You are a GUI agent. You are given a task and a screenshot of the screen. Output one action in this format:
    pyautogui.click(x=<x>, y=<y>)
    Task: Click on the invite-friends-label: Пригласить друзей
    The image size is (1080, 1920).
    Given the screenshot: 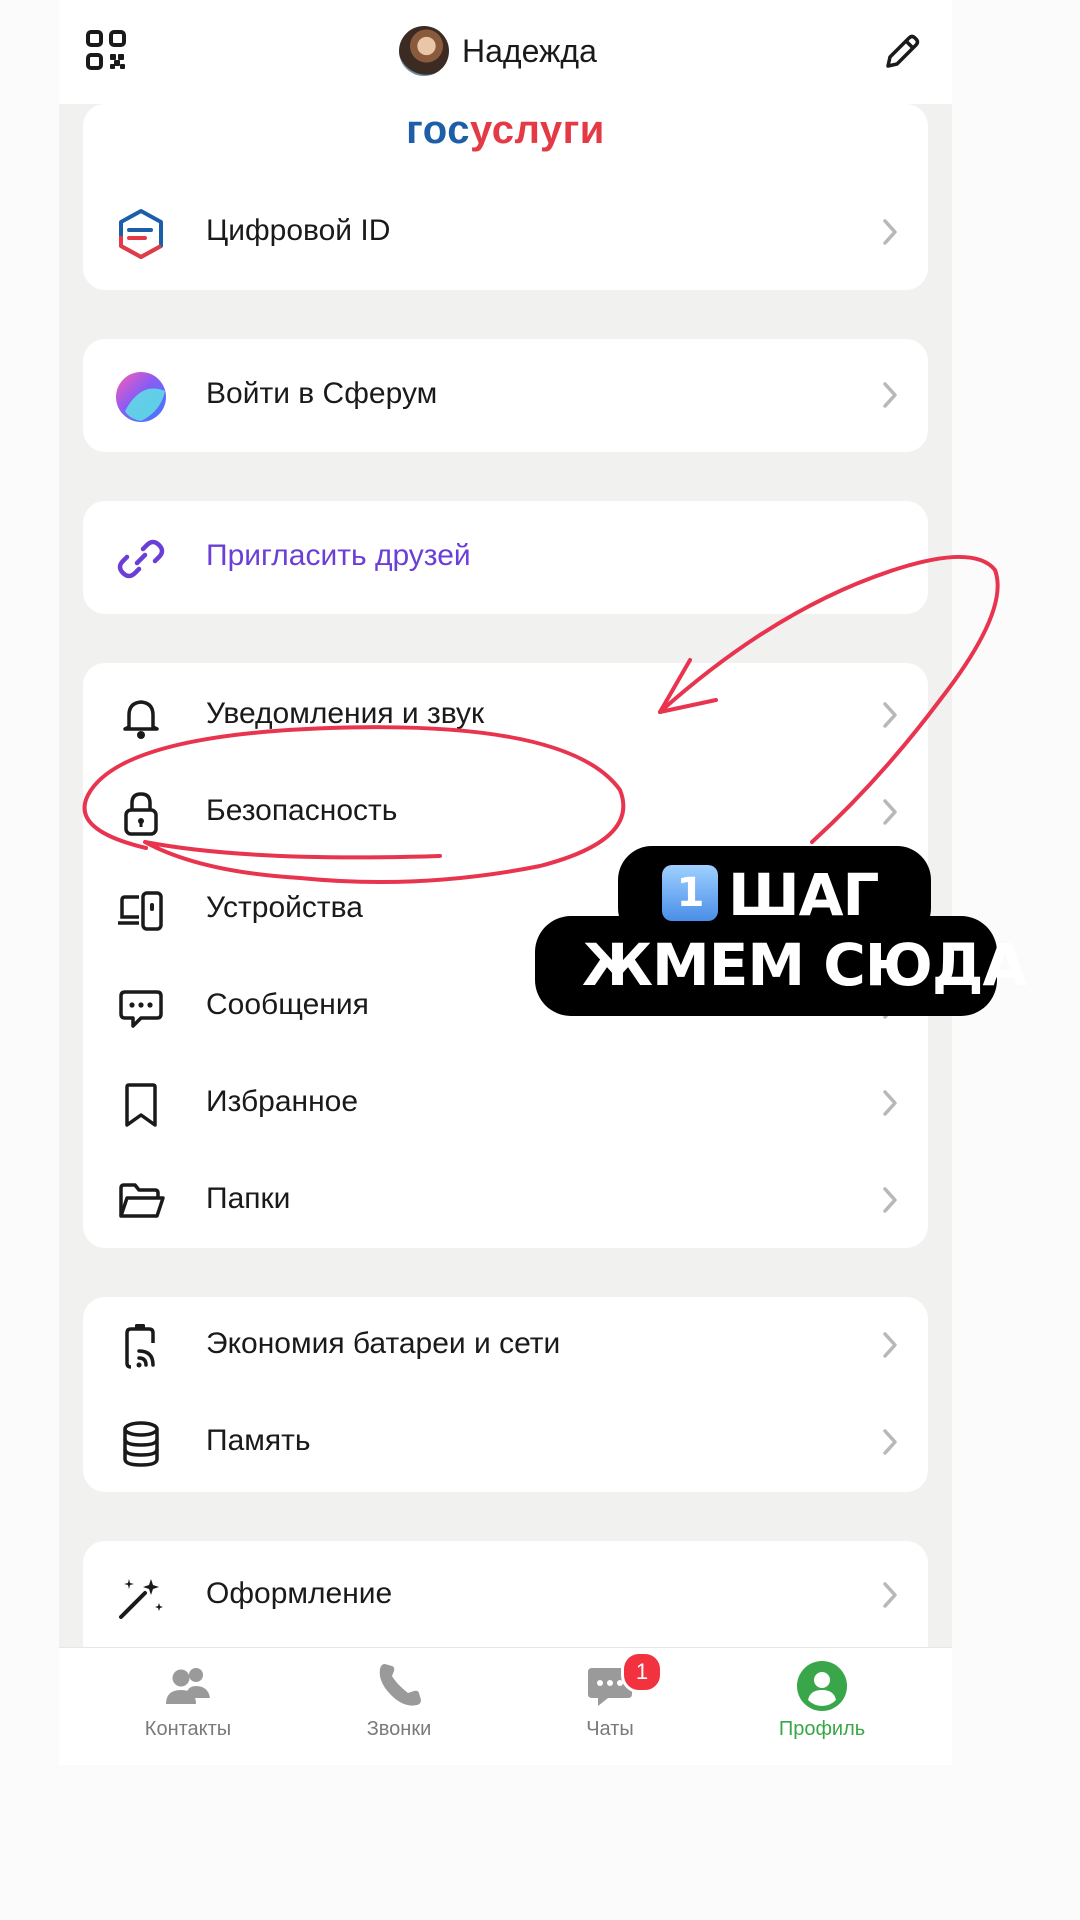 What is the action you would take?
    pyautogui.click(x=338, y=555)
    